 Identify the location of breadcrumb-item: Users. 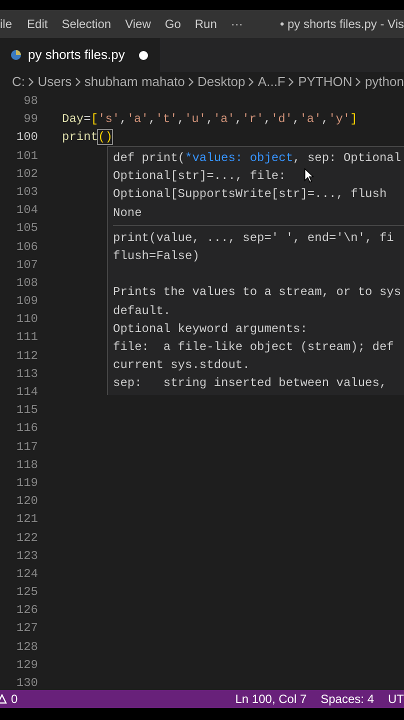
(55, 82).